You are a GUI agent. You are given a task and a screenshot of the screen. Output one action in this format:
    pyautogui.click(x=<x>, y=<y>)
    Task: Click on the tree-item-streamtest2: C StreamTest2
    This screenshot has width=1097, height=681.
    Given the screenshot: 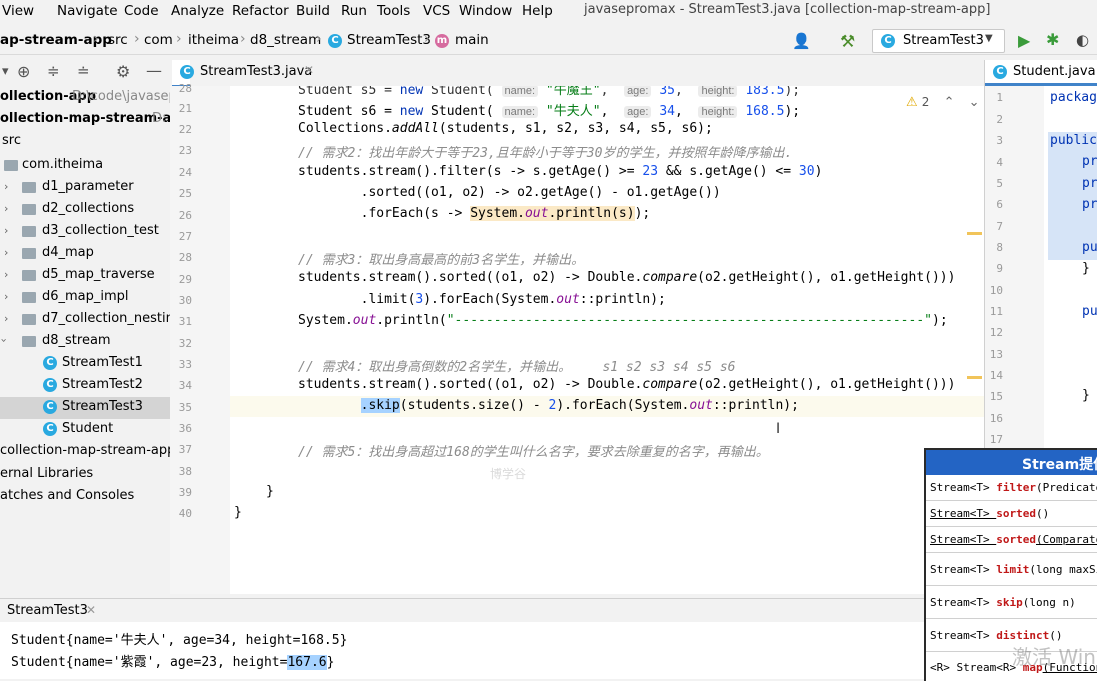 What is the action you would take?
    pyautogui.click(x=85, y=386)
    